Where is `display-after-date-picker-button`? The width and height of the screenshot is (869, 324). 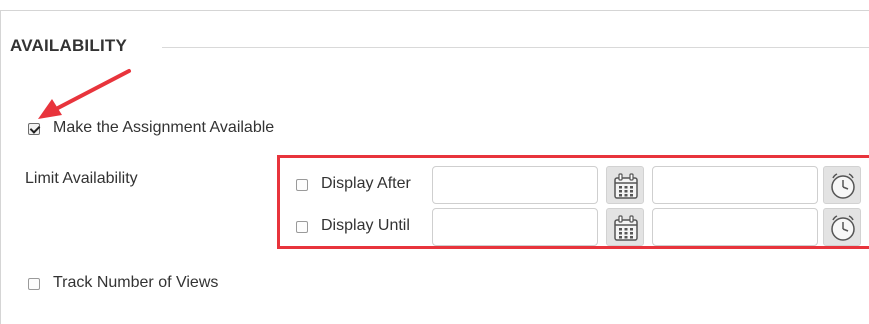 display-after-date-picker-button is located at coordinates (625, 185).